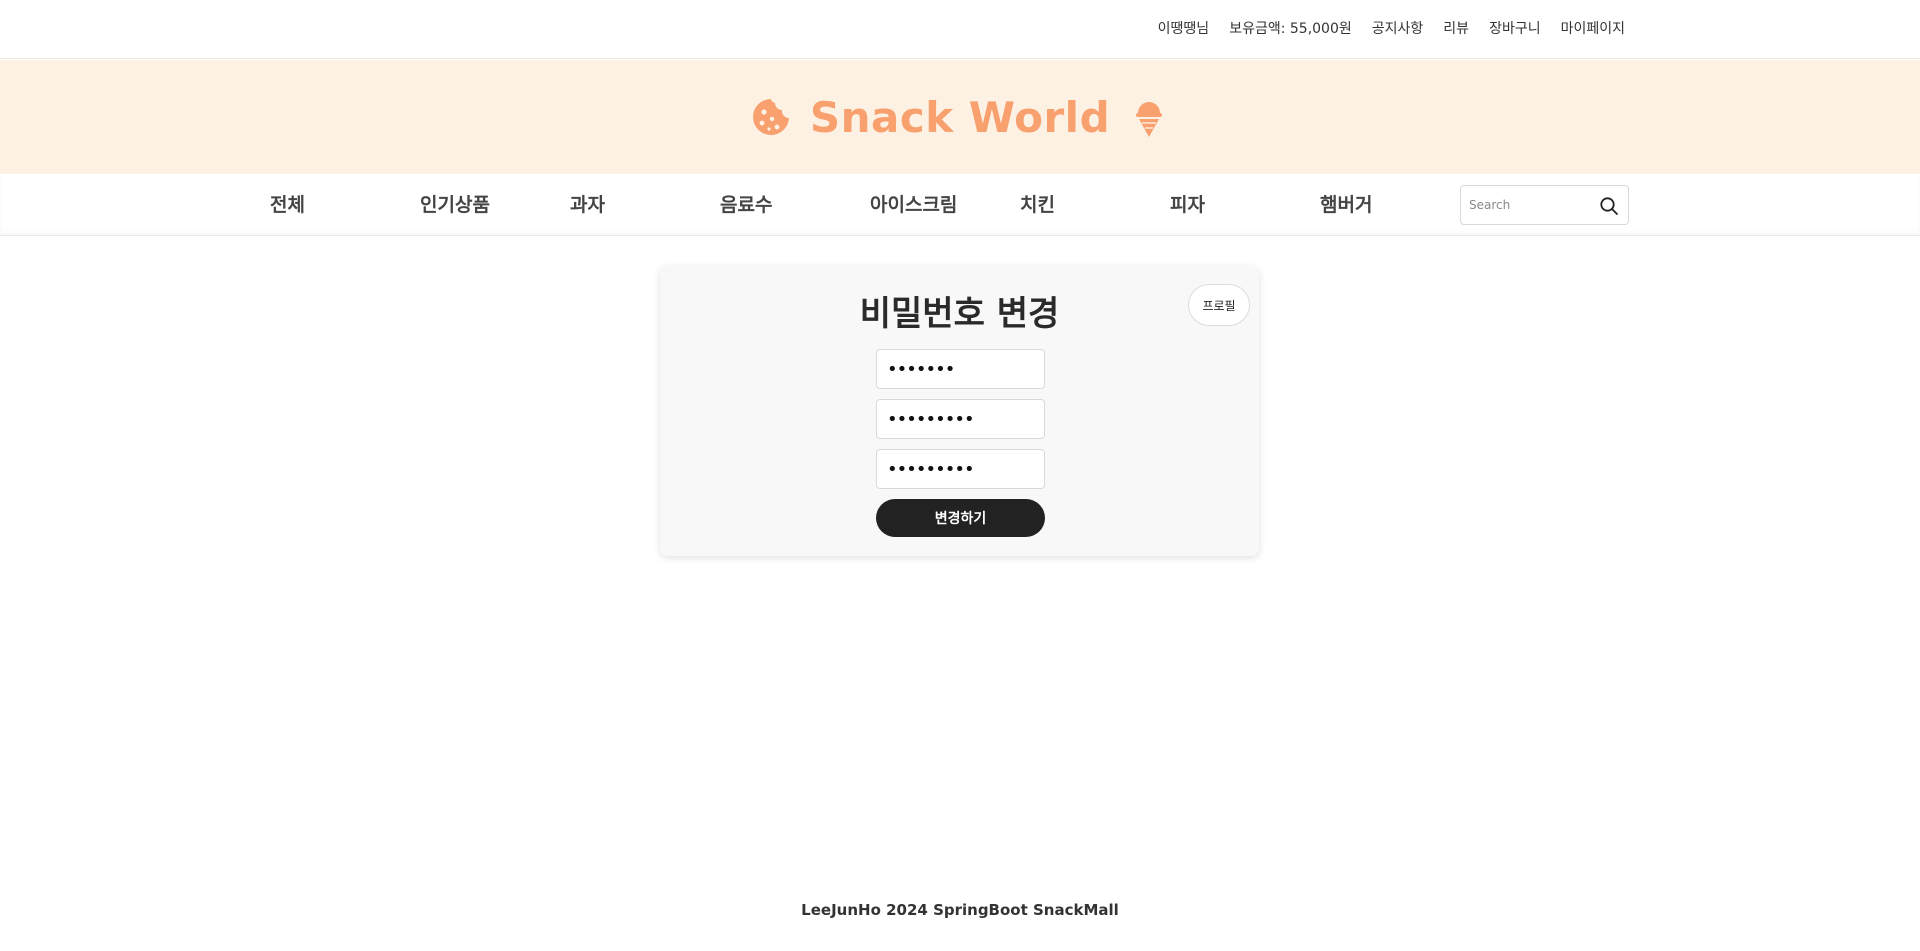  What do you see at coordinates (1398, 29) in the screenshot?
I see `notice-link: 공지사항` at bounding box center [1398, 29].